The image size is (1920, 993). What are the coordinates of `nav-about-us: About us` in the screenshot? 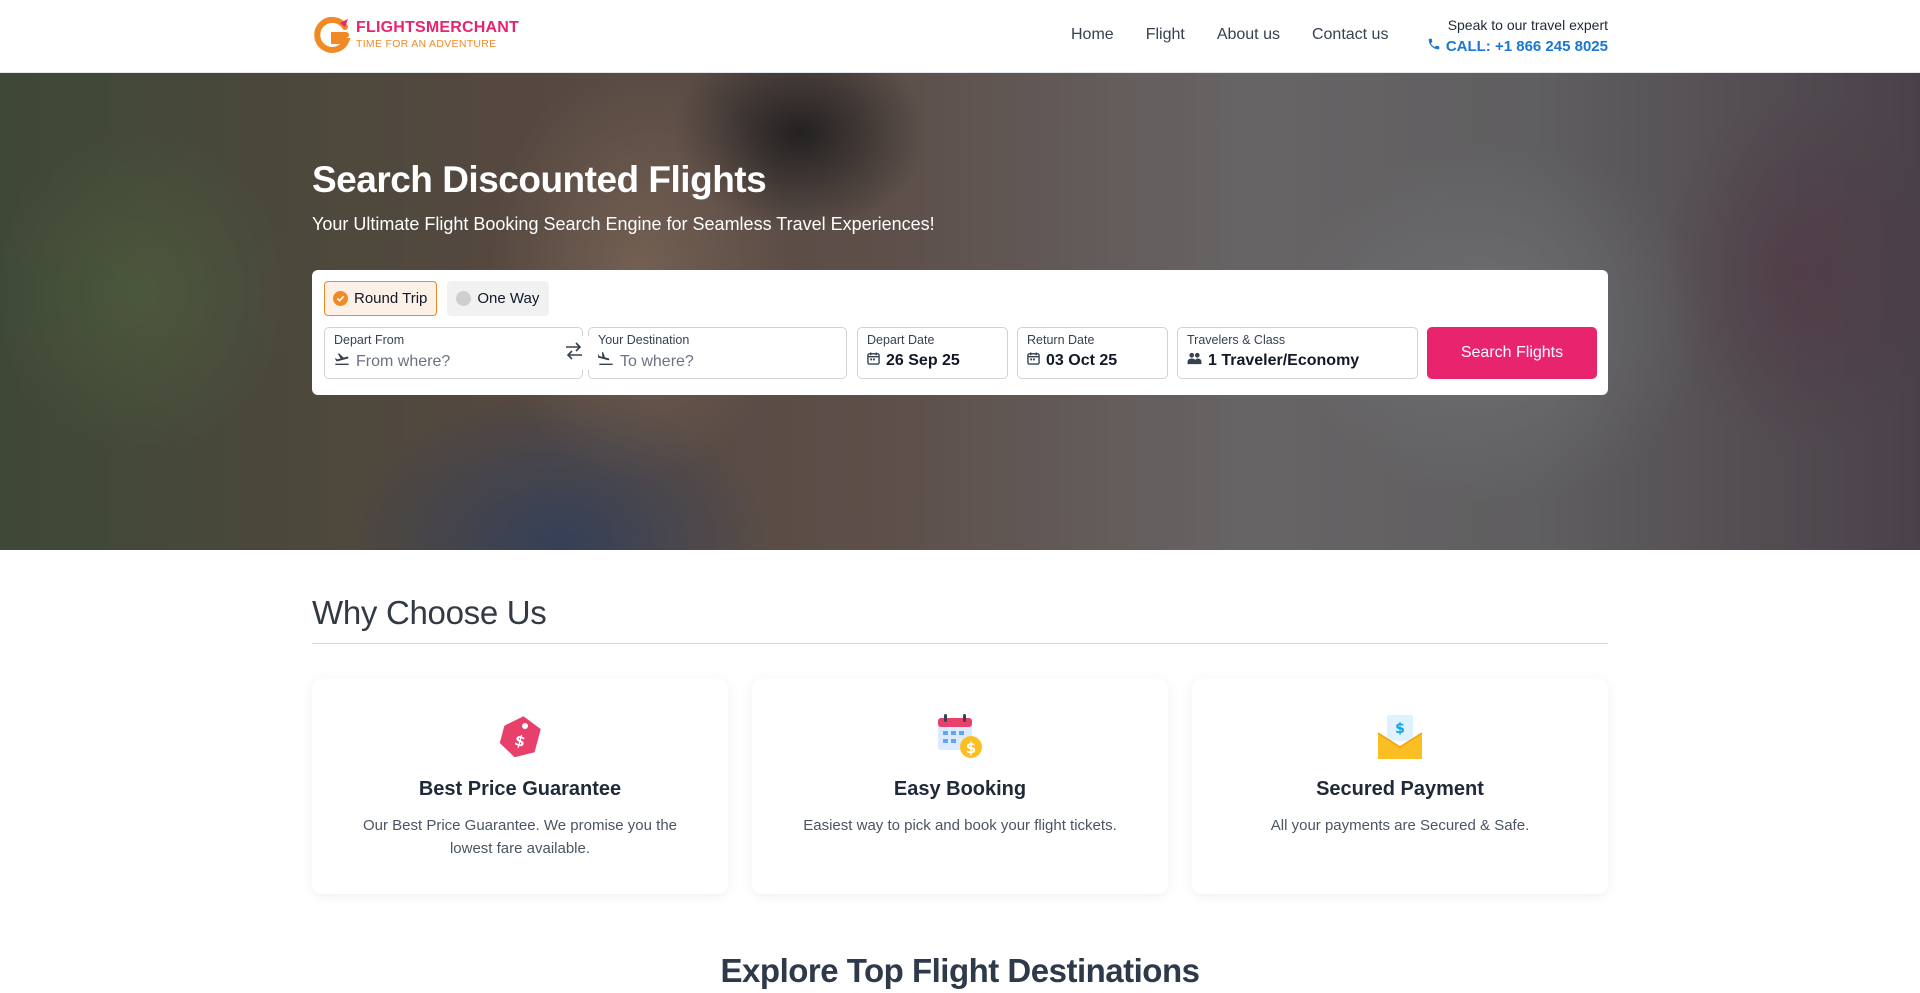 It's located at (1248, 35).